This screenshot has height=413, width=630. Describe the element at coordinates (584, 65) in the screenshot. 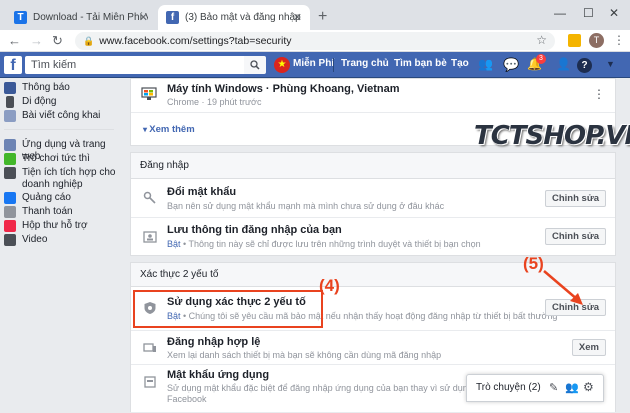

I see `help-icon: ?` at that location.